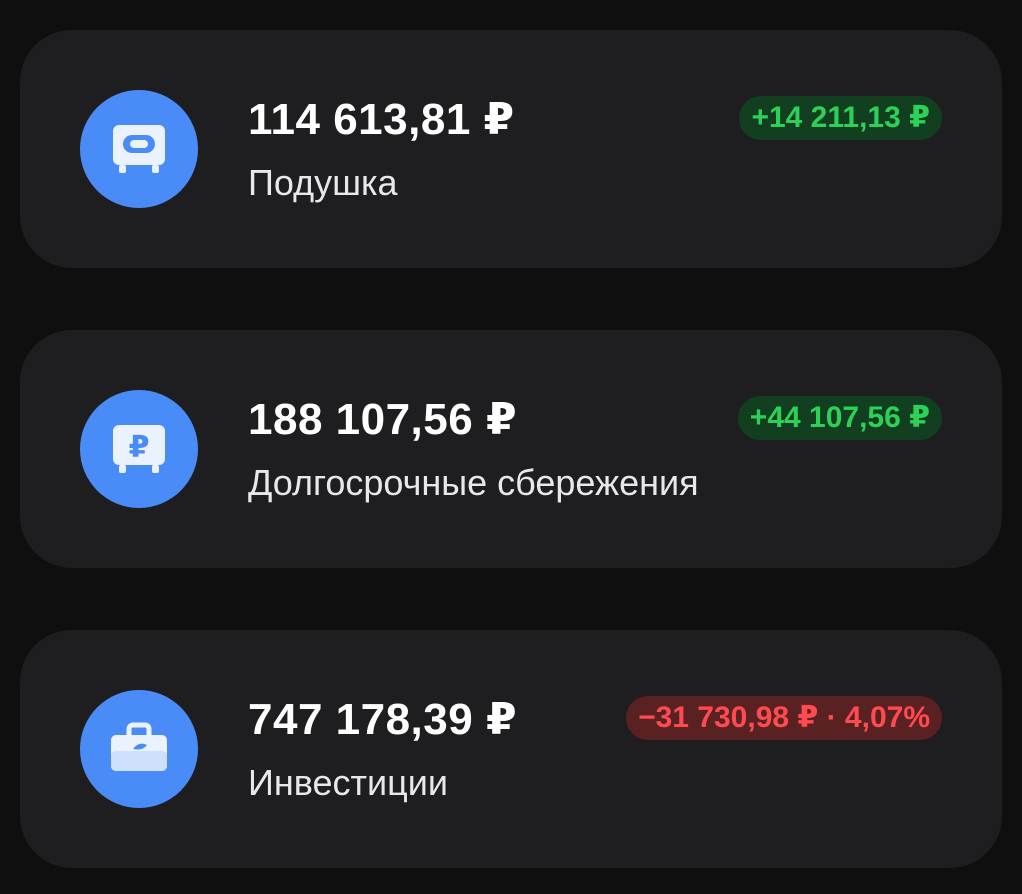  What do you see at coordinates (348, 782) in the screenshot?
I see `account-name: Инвестиции` at bounding box center [348, 782].